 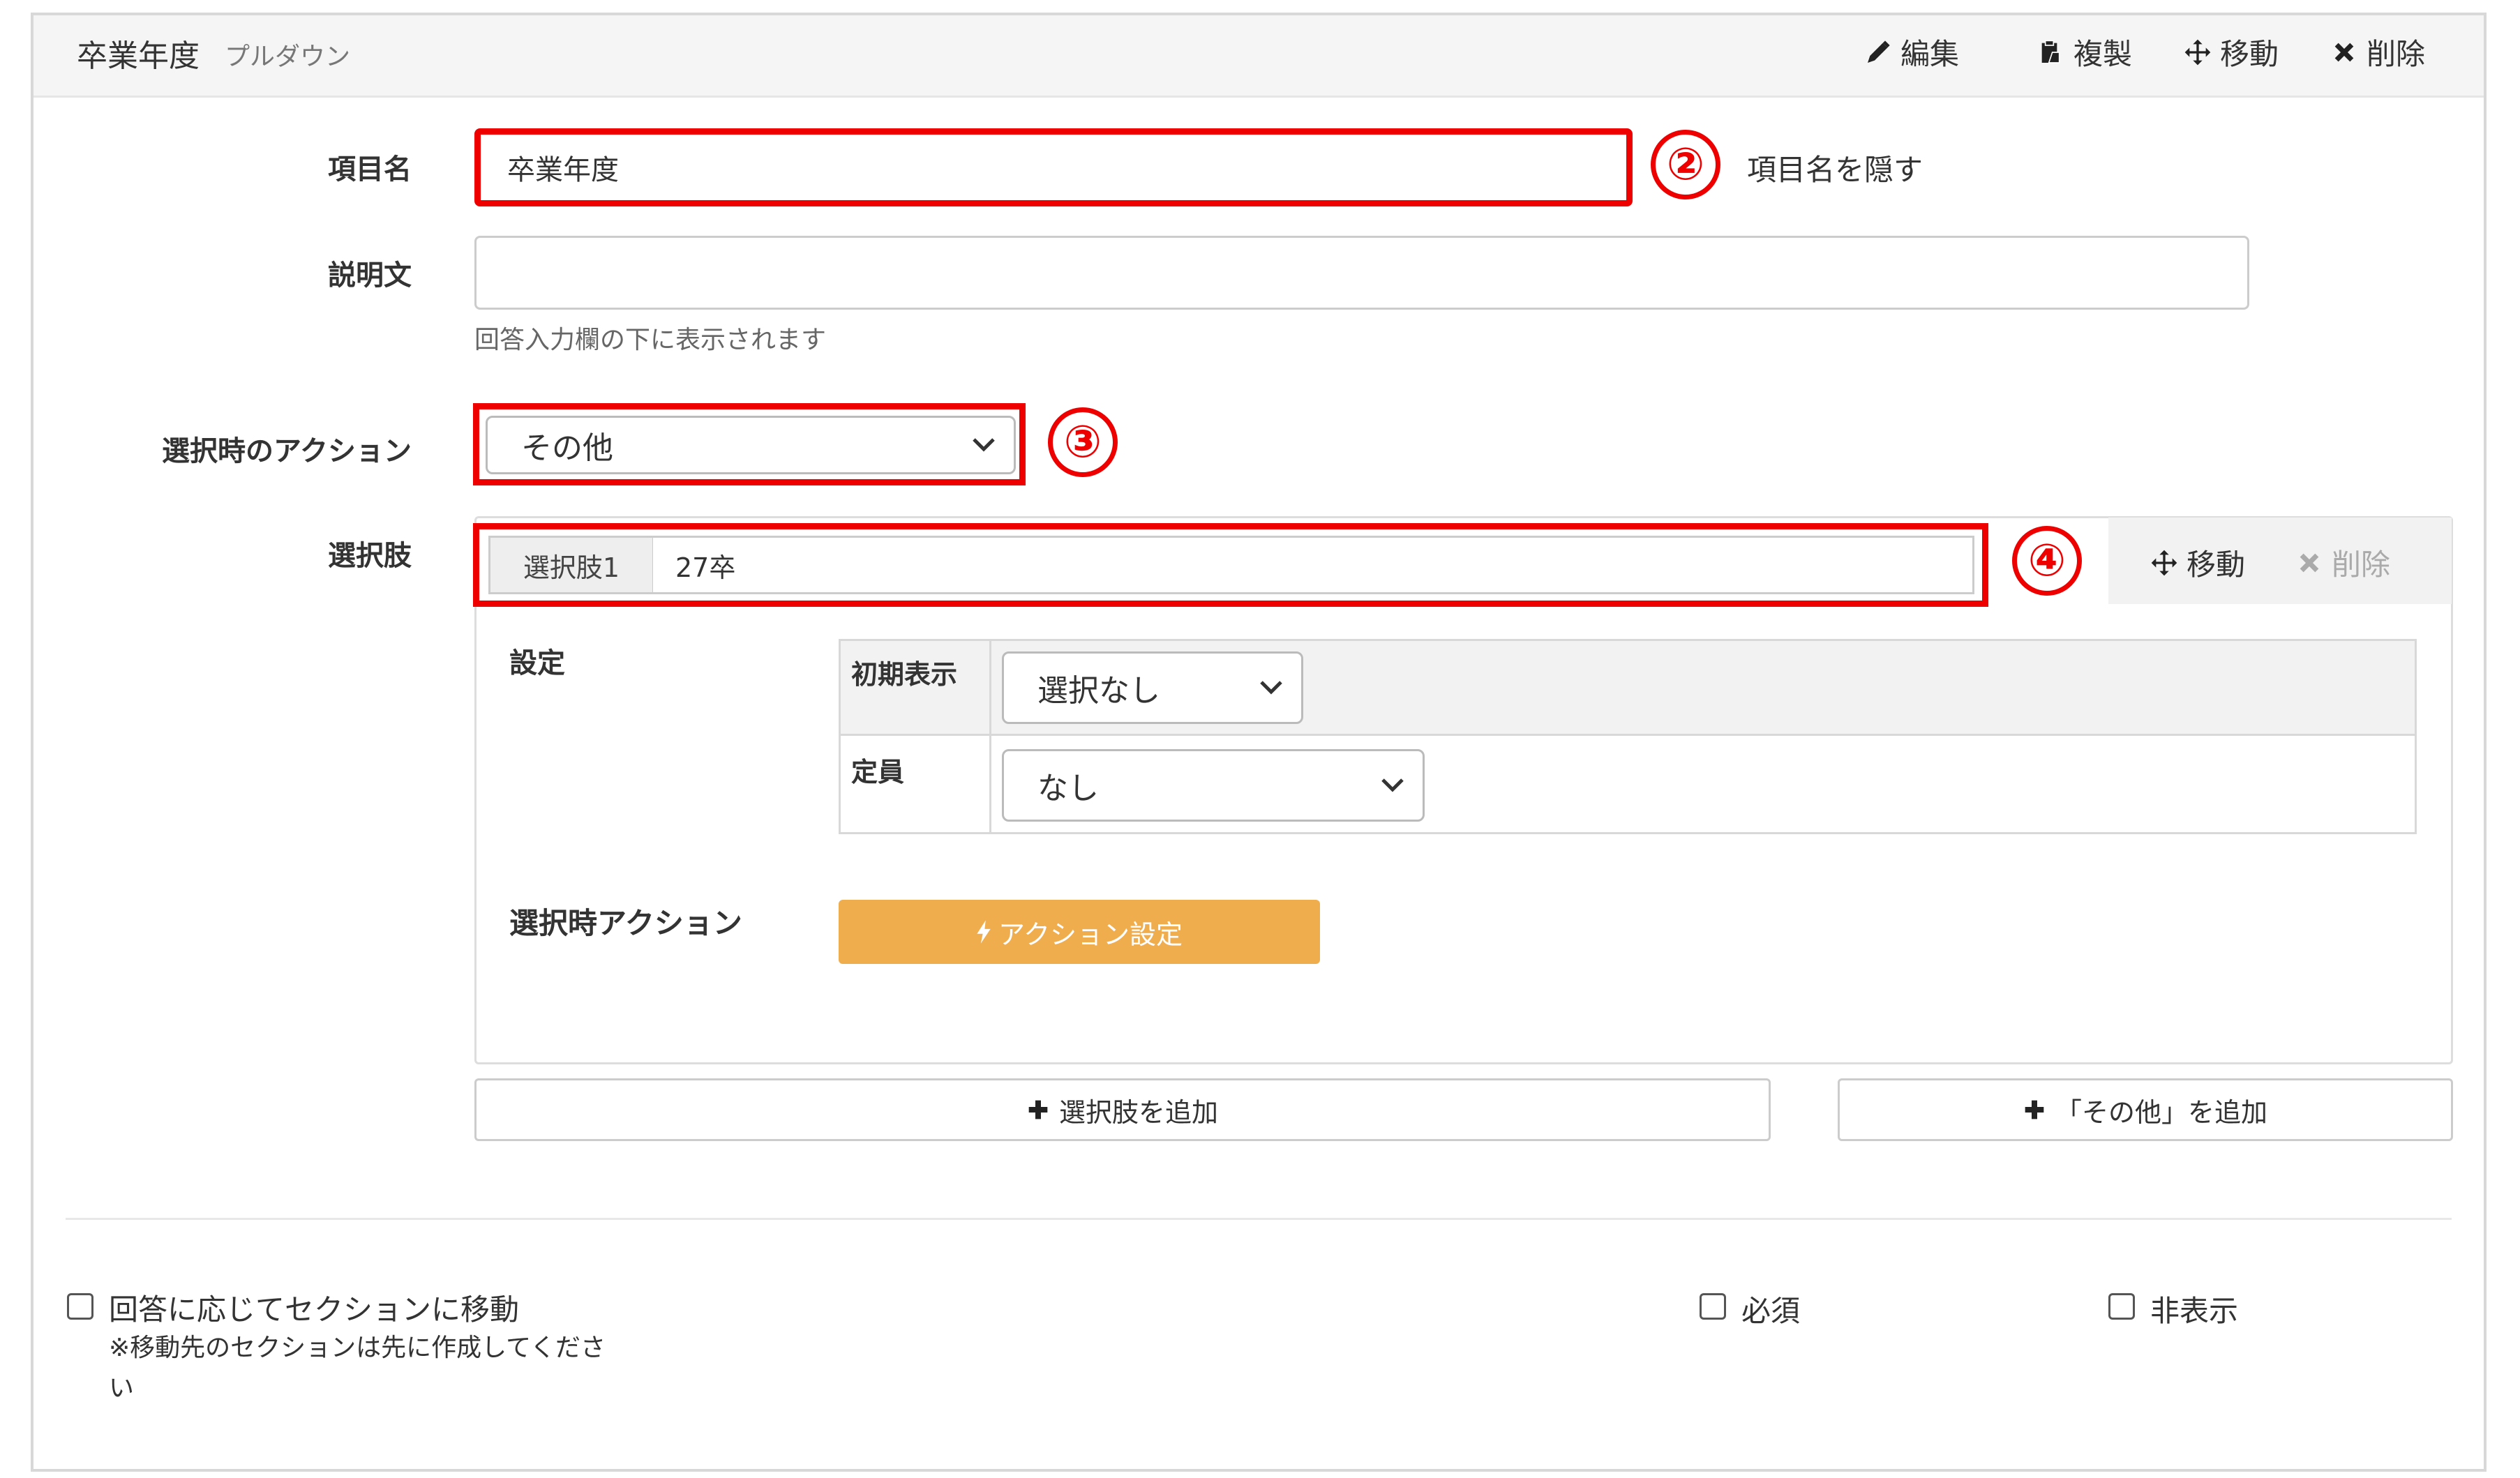 I want to click on action-on-select-value: その他, so click(x=567, y=448).